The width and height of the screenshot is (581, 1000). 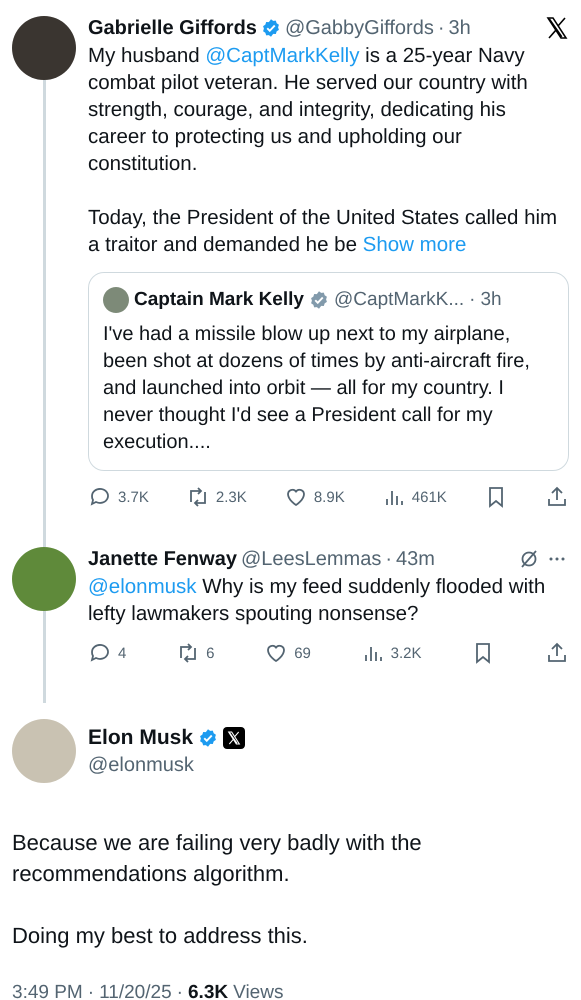 I want to click on post-time: 3:49 PM, so click(x=47, y=991).